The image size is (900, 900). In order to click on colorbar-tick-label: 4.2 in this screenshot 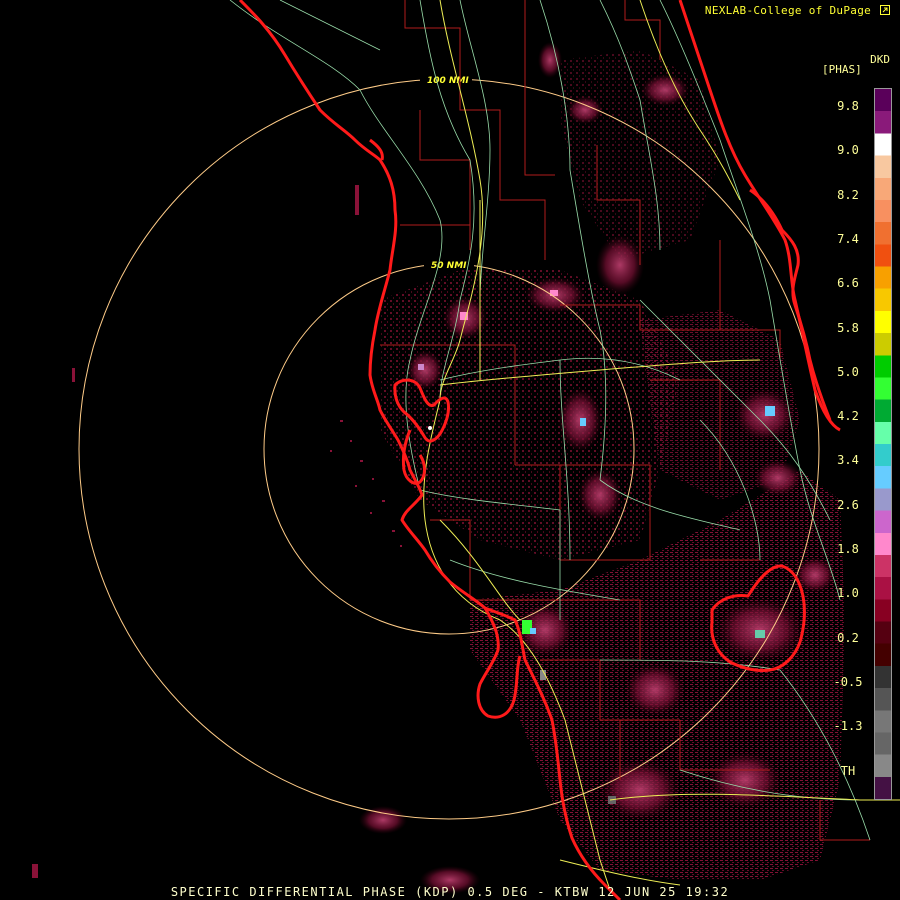, I will do `click(848, 416)`.